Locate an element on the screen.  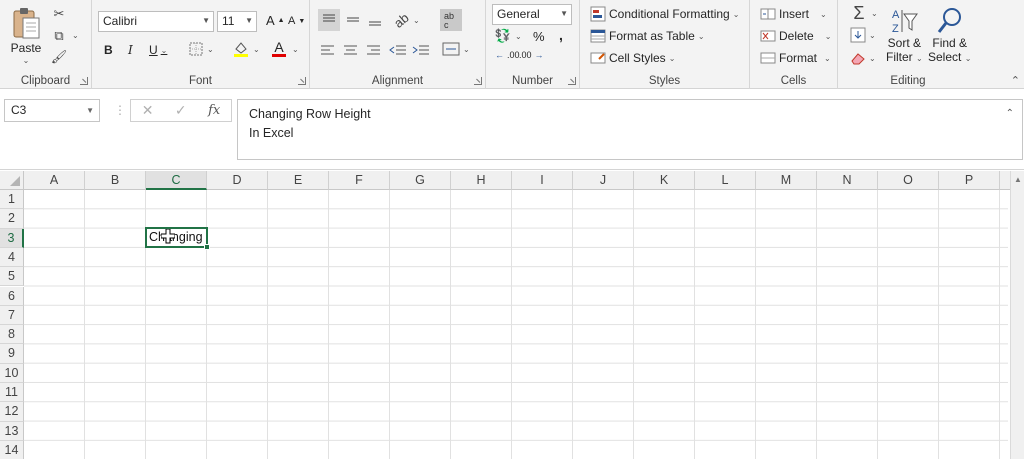
align-right-icon is located at coordinates (374, 50).